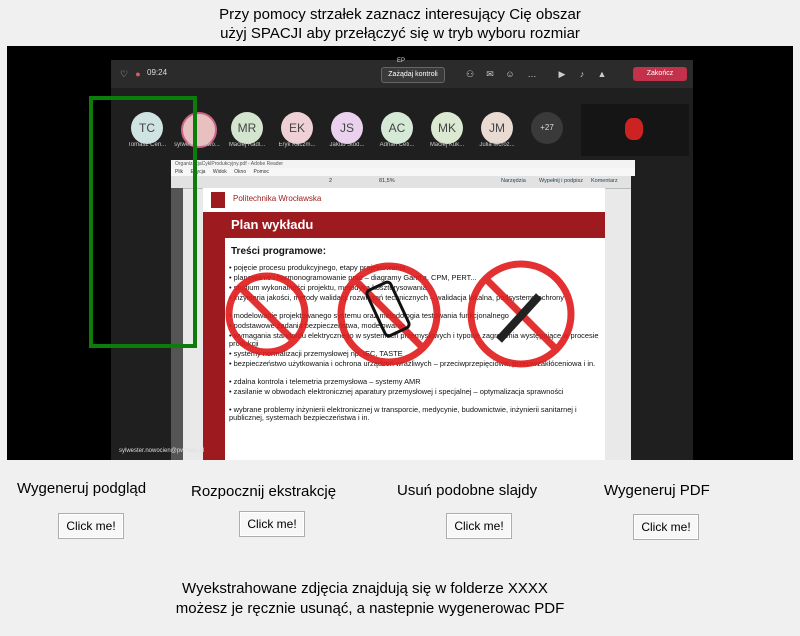 The width and height of the screenshot is (800, 636). Describe the element at coordinates (240, 172) in the screenshot. I see `reader-menu-item: Okno` at that location.